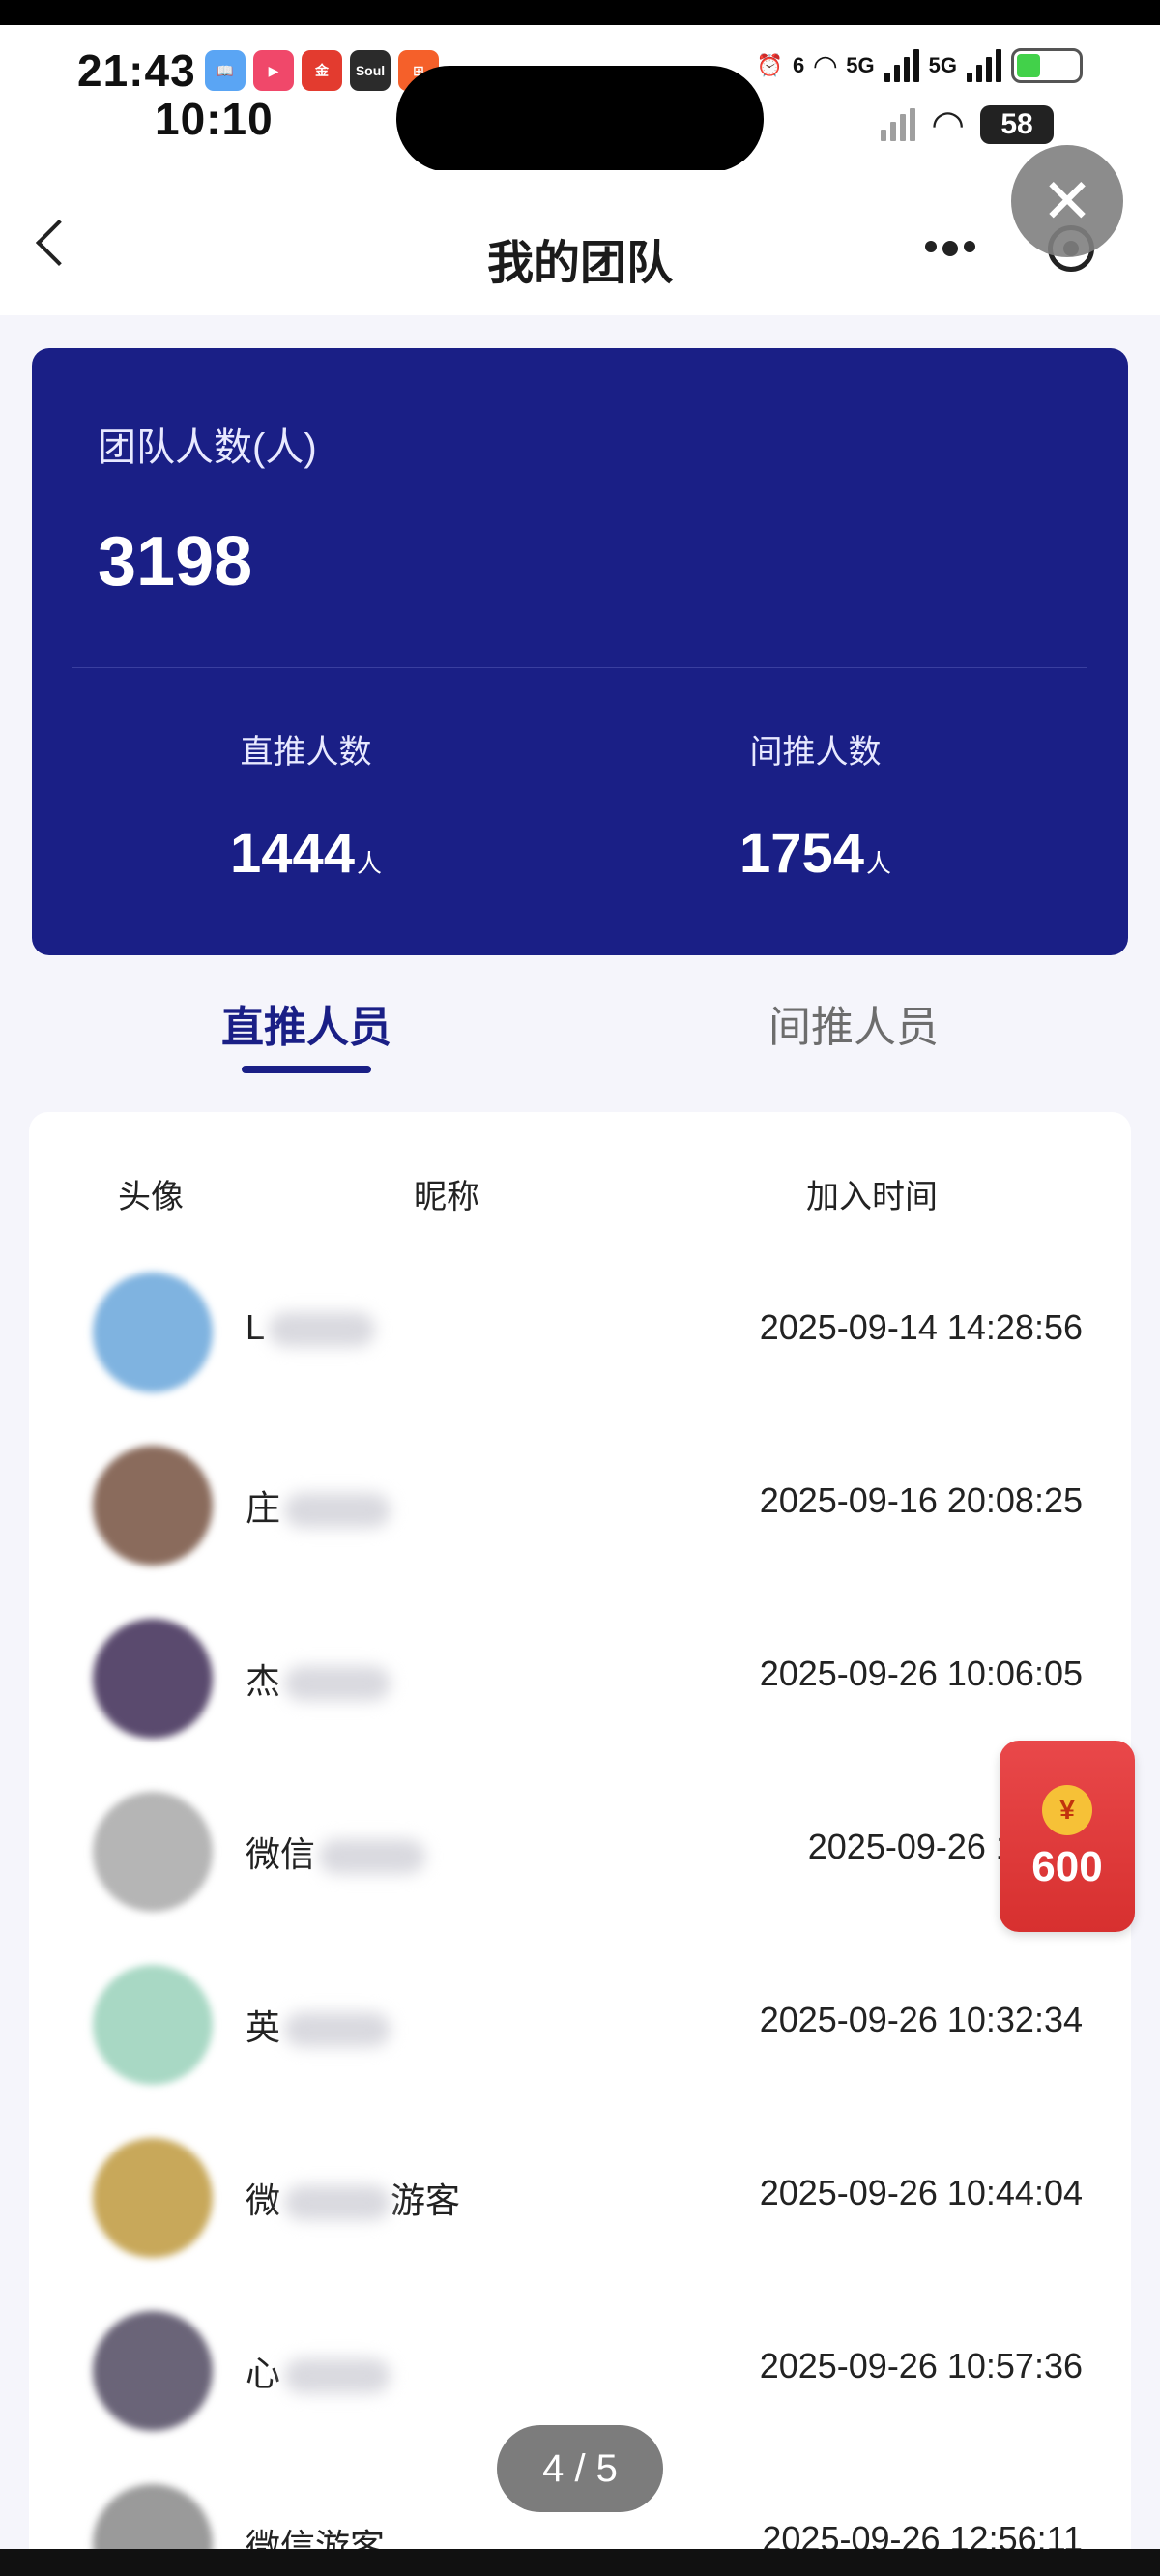  I want to click on join-time: 2025-09-16 20:08:25, so click(921, 1500).